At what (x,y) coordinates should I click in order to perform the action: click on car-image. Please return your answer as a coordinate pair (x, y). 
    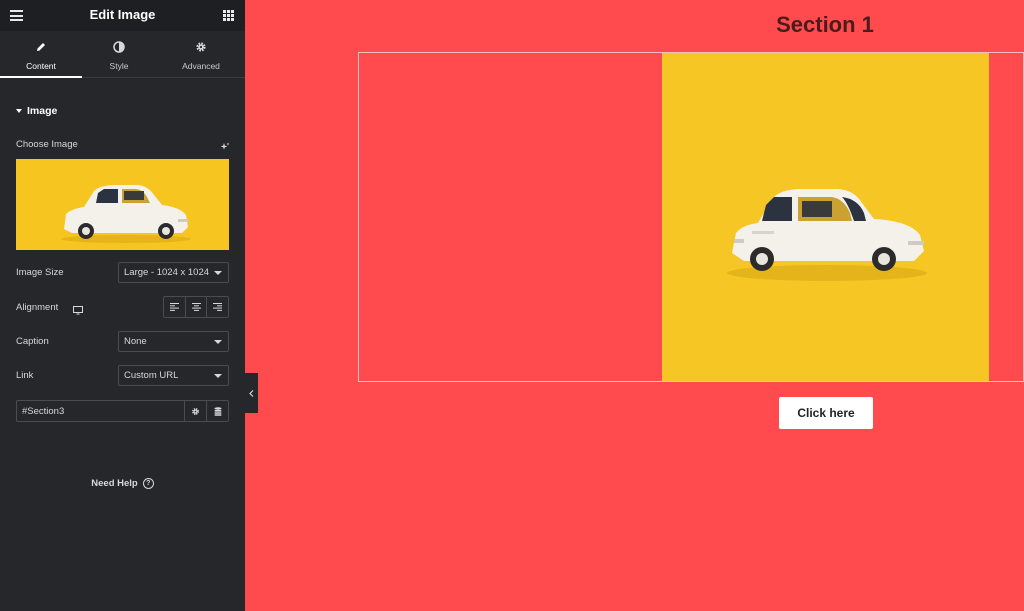
    Looking at the image, I should click on (122, 204).